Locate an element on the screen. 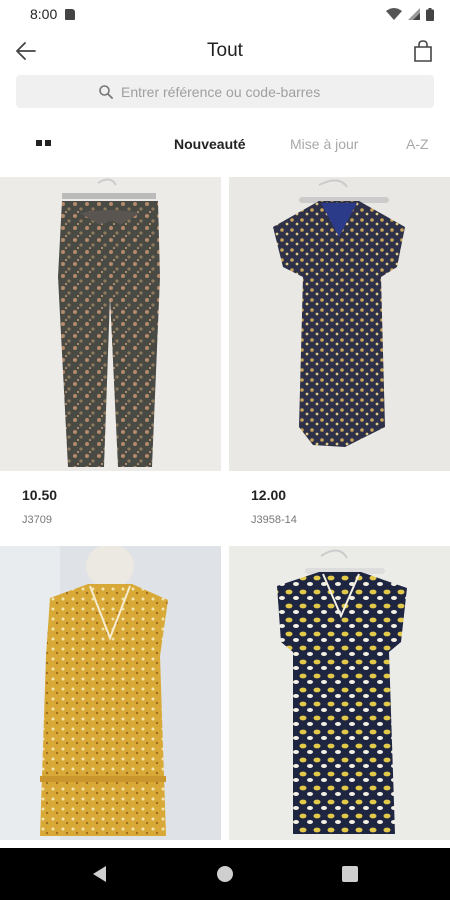  search-input is located at coordinates (236, 91).